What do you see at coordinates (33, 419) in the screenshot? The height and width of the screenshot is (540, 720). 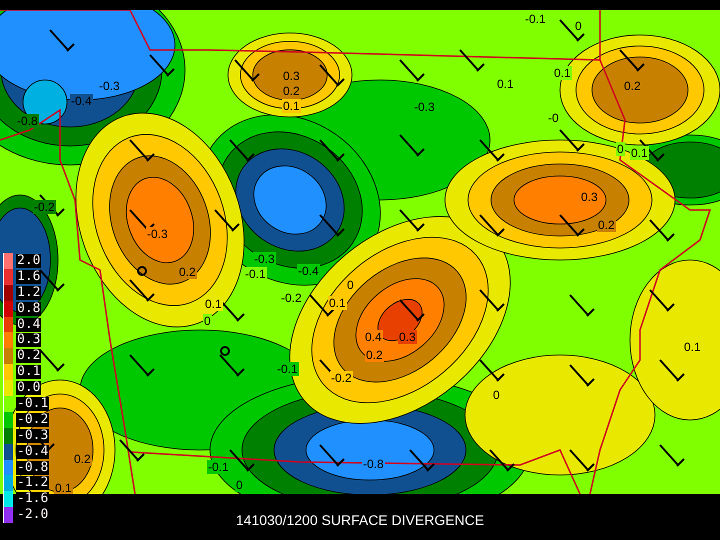 I see `legend-label: -0.2` at bounding box center [33, 419].